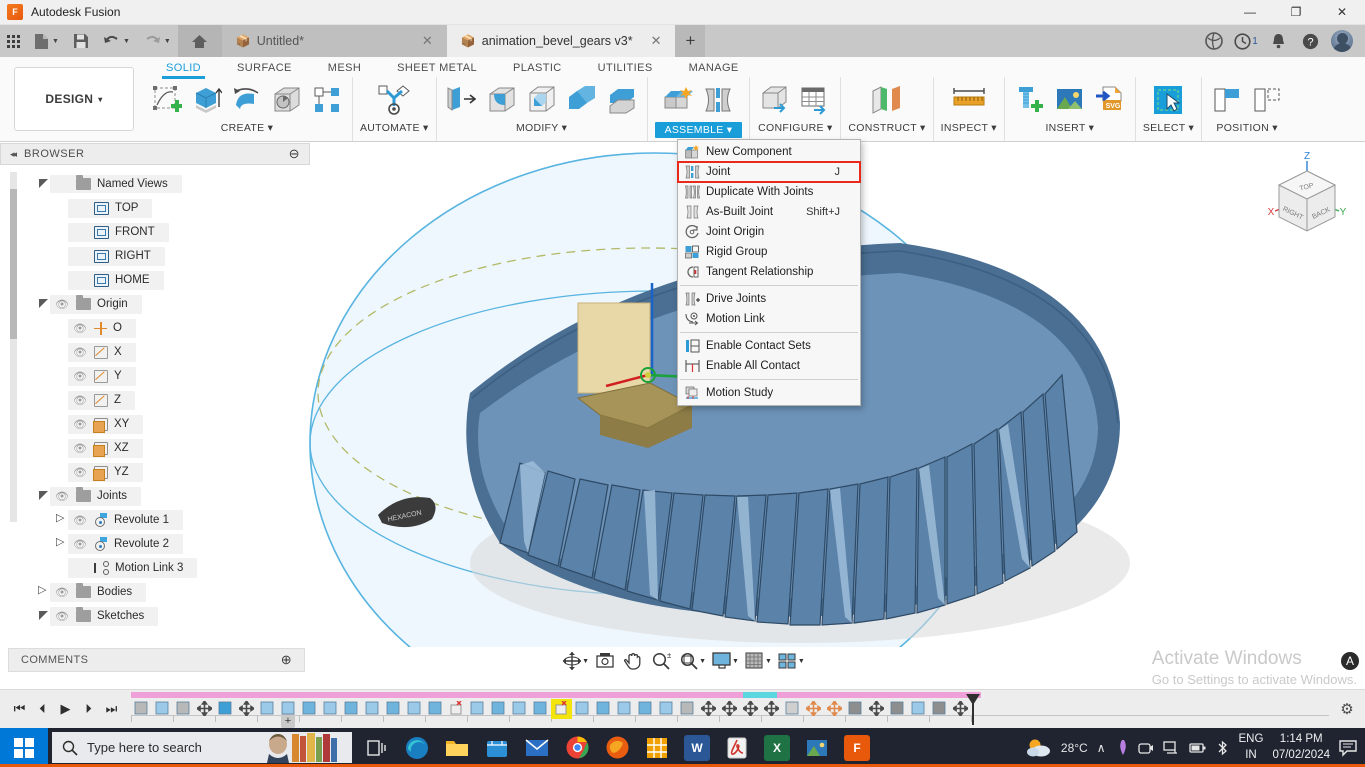  Describe the element at coordinates (737, 747) in the screenshot. I see `acrobat-icon` at that location.